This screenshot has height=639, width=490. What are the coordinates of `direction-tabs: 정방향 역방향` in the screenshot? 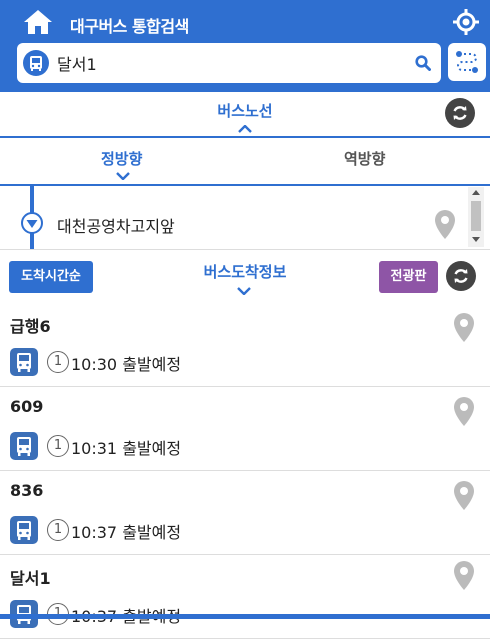 It's located at (245, 162).